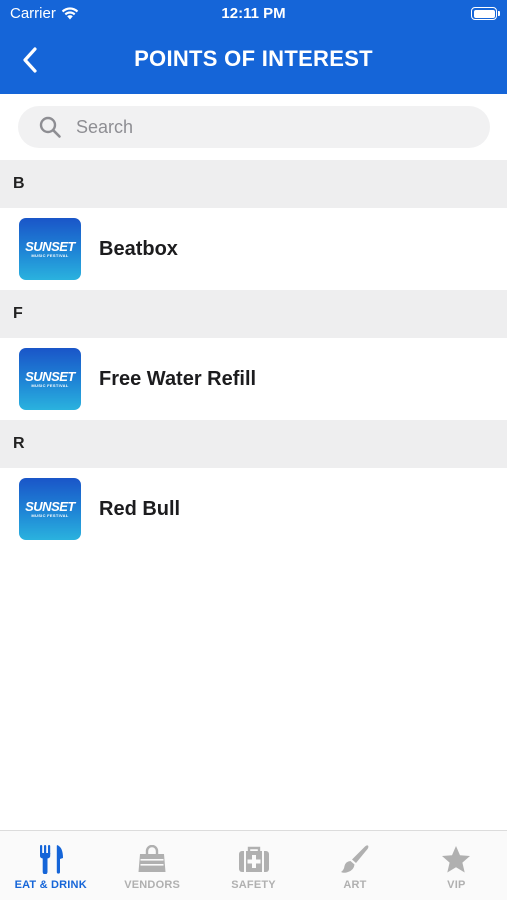 This screenshot has height=900, width=507. Describe the element at coordinates (178, 378) in the screenshot. I see `list-item-label: Free Water Refill` at that location.